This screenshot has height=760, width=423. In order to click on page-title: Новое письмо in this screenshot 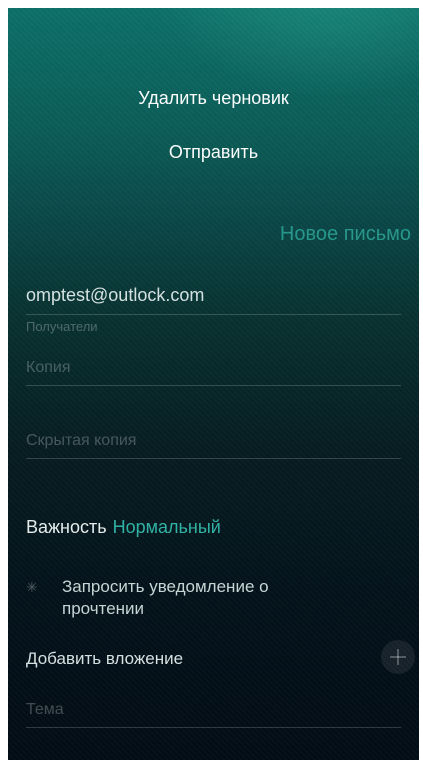, I will do `click(345, 234)`.